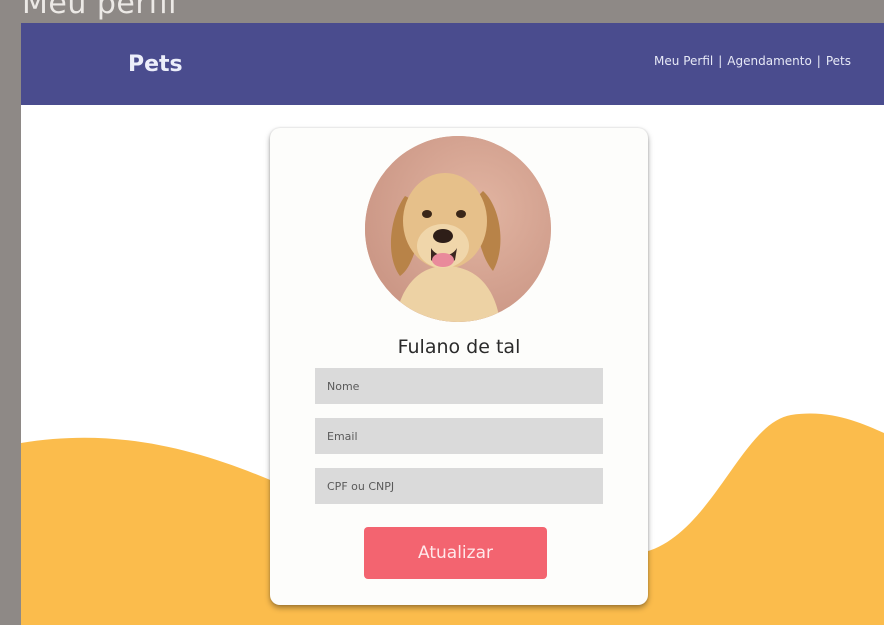 The image size is (884, 625). Describe the element at coordinates (838, 61) in the screenshot. I see `nav-link-pets: Pets` at that location.